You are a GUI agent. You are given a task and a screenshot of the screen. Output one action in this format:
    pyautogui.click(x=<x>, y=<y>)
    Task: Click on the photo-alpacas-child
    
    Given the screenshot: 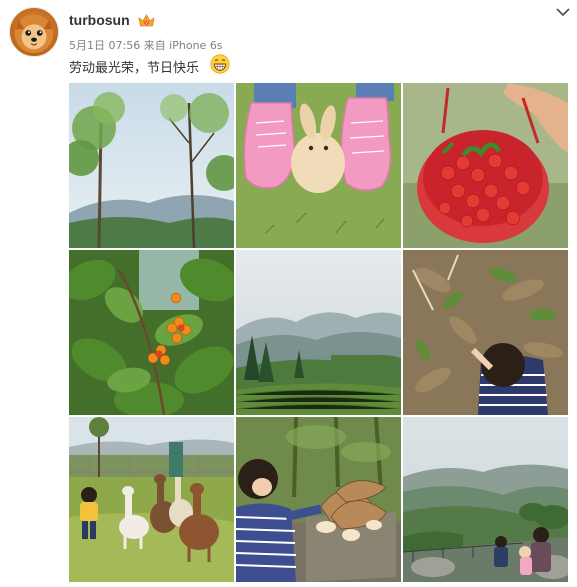 What is the action you would take?
    pyautogui.click(x=151, y=499)
    